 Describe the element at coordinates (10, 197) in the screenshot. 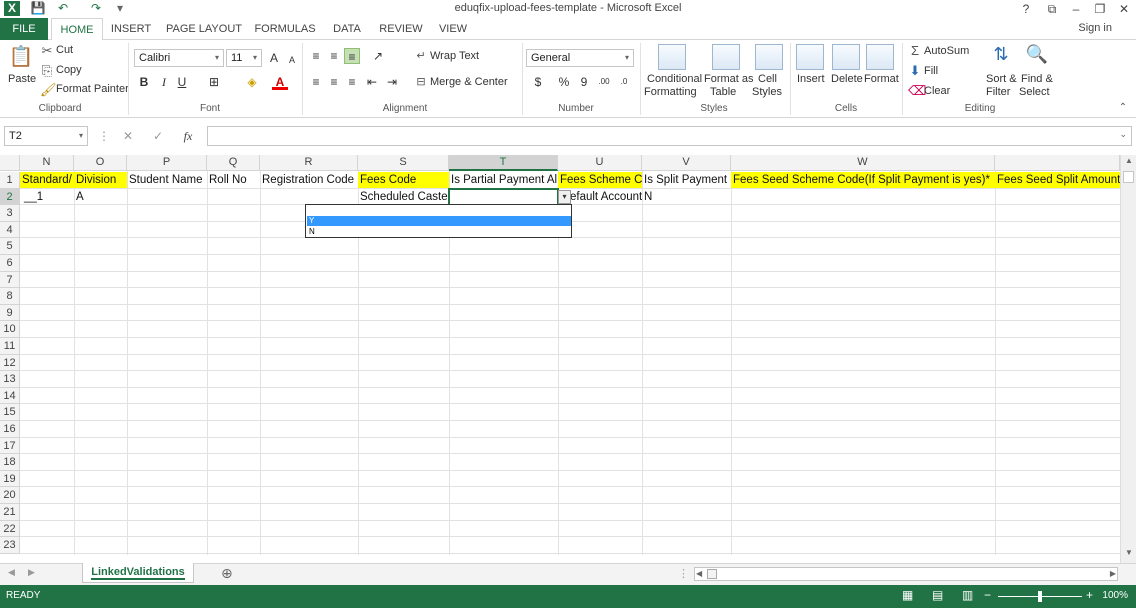

I see `row-header: 2` at that location.